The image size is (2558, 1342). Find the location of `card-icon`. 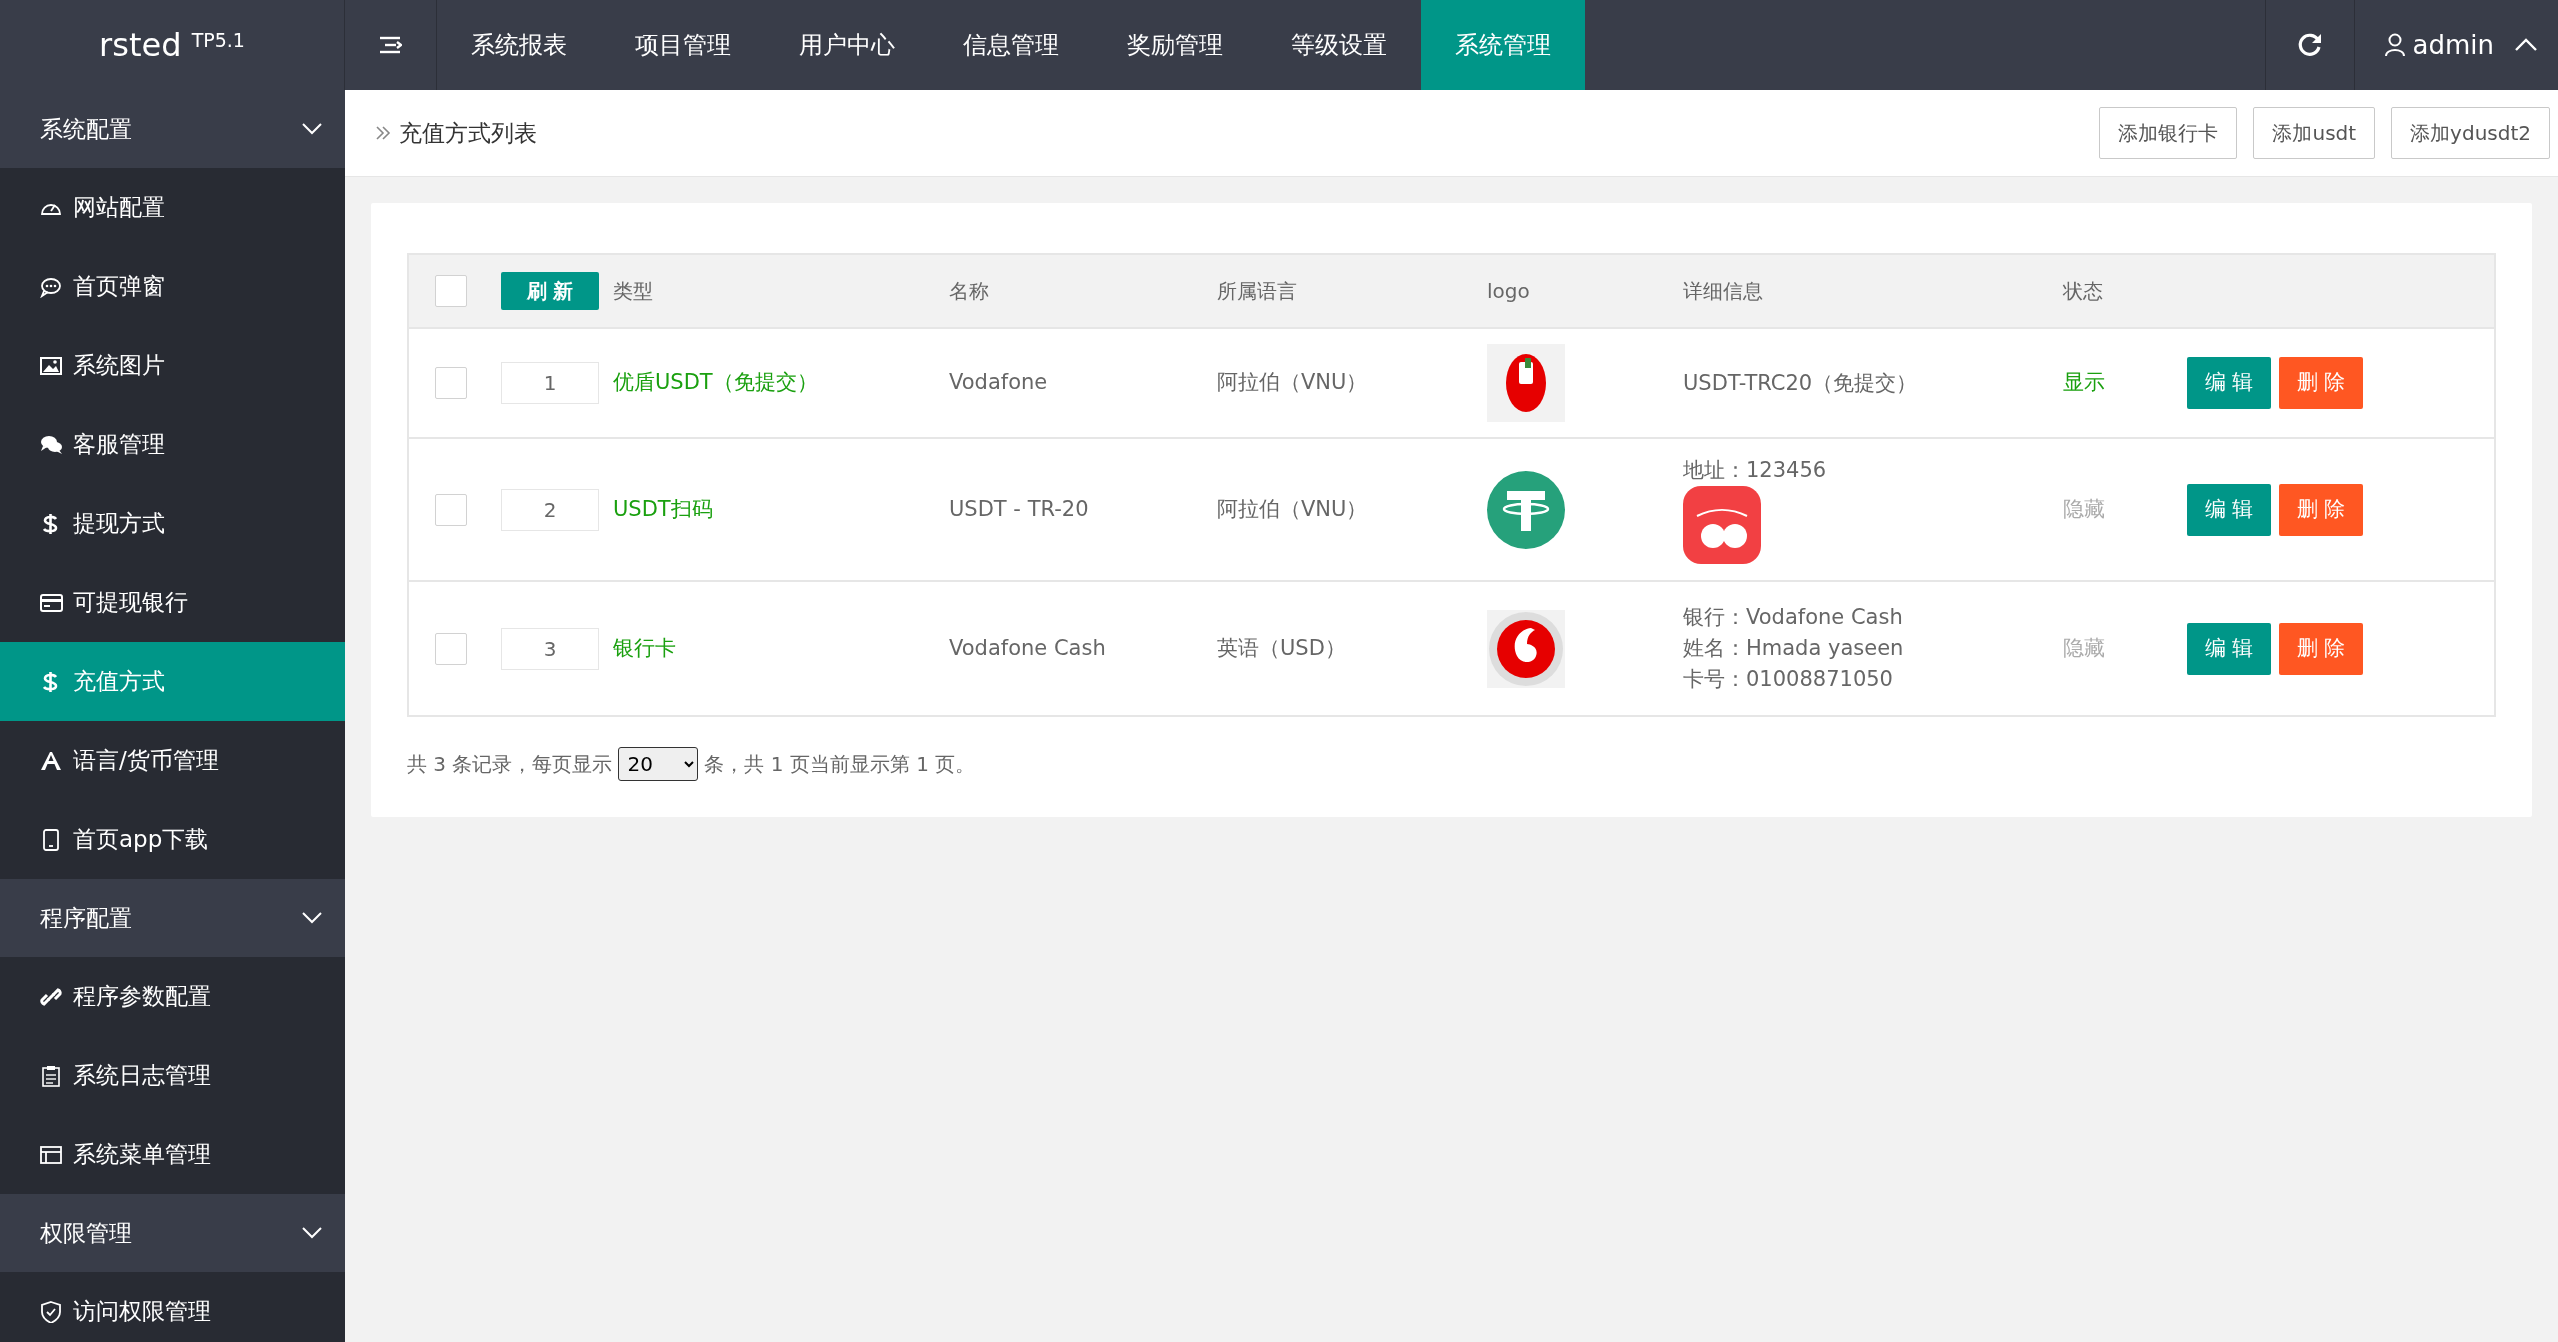

card-icon is located at coordinates (51, 602).